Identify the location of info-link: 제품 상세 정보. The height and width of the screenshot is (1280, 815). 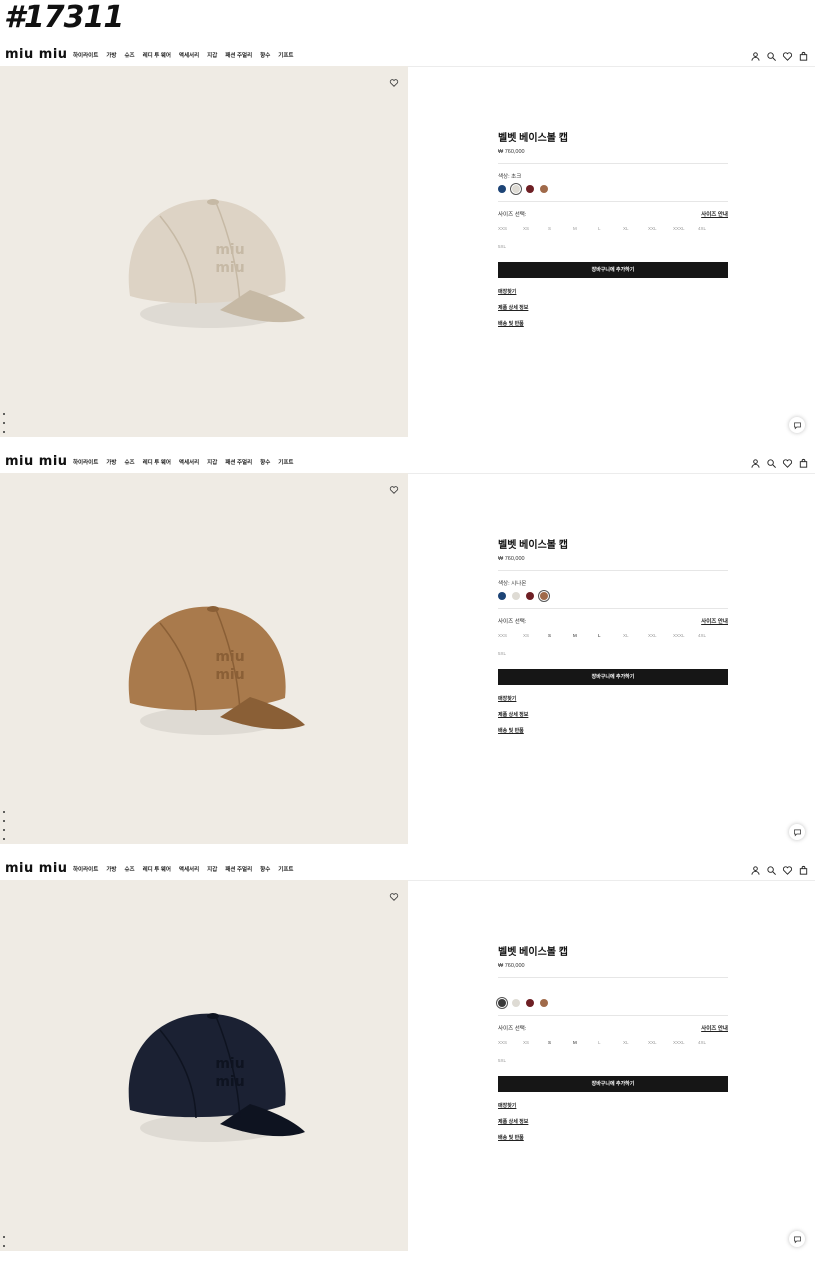
(613, 307).